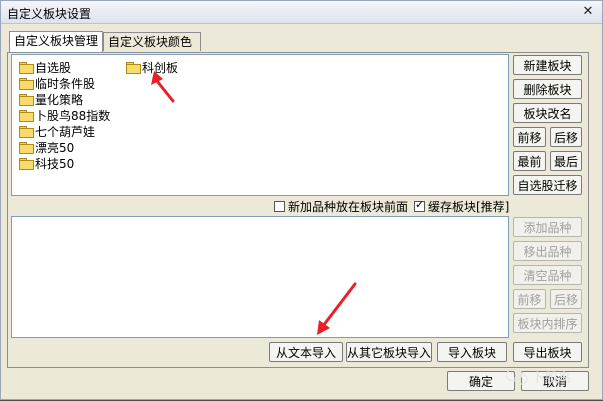 The height and width of the screenshot is (401, 603). What do you see at coordinates (53, 67) in the screenshot?
I see `block-item-label: 自选股` at bounding box center [53, 67].